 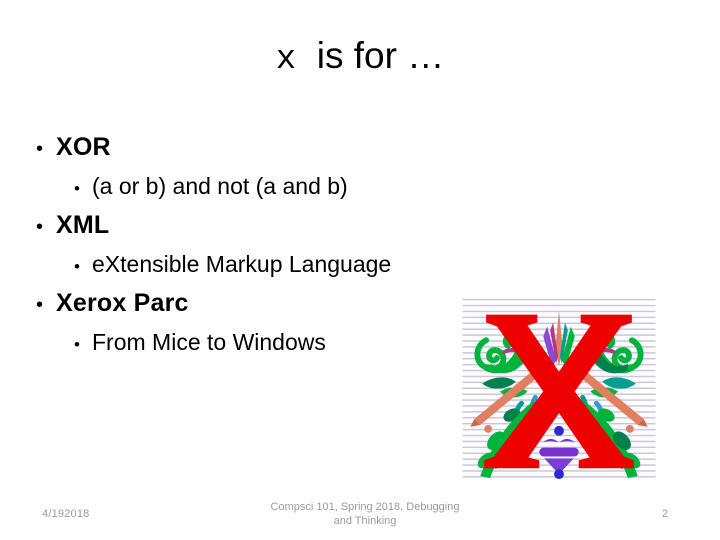 I want to click on list-item: • From Mice to Windows, so click(x=285, y=342).